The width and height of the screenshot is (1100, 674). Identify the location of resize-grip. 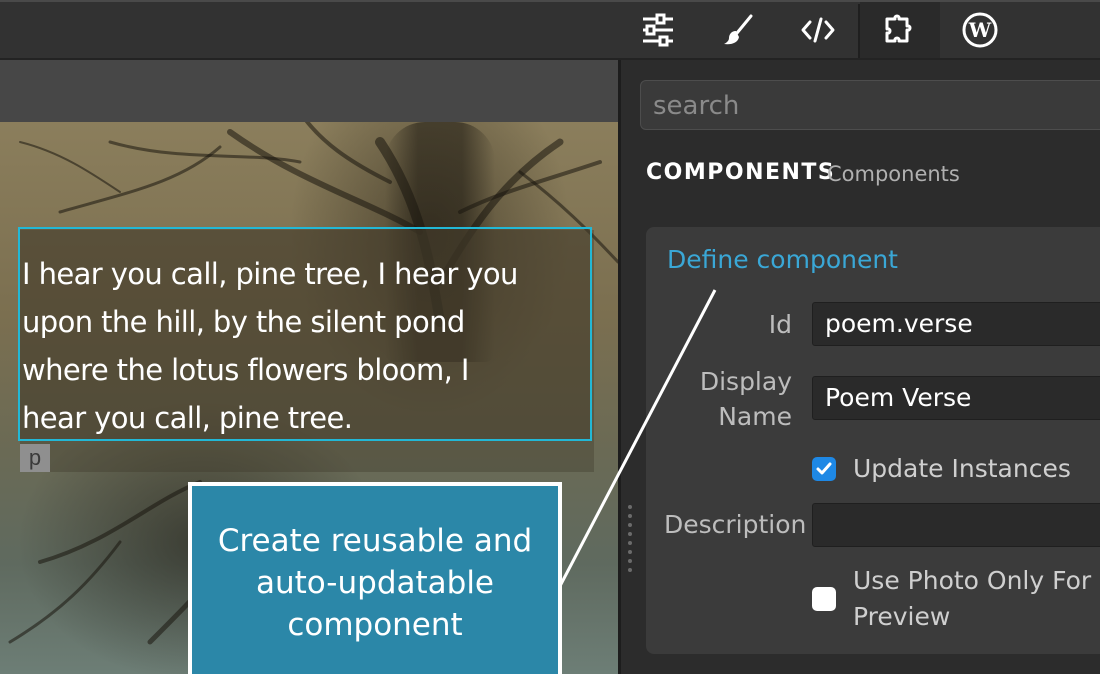
(630, 541).